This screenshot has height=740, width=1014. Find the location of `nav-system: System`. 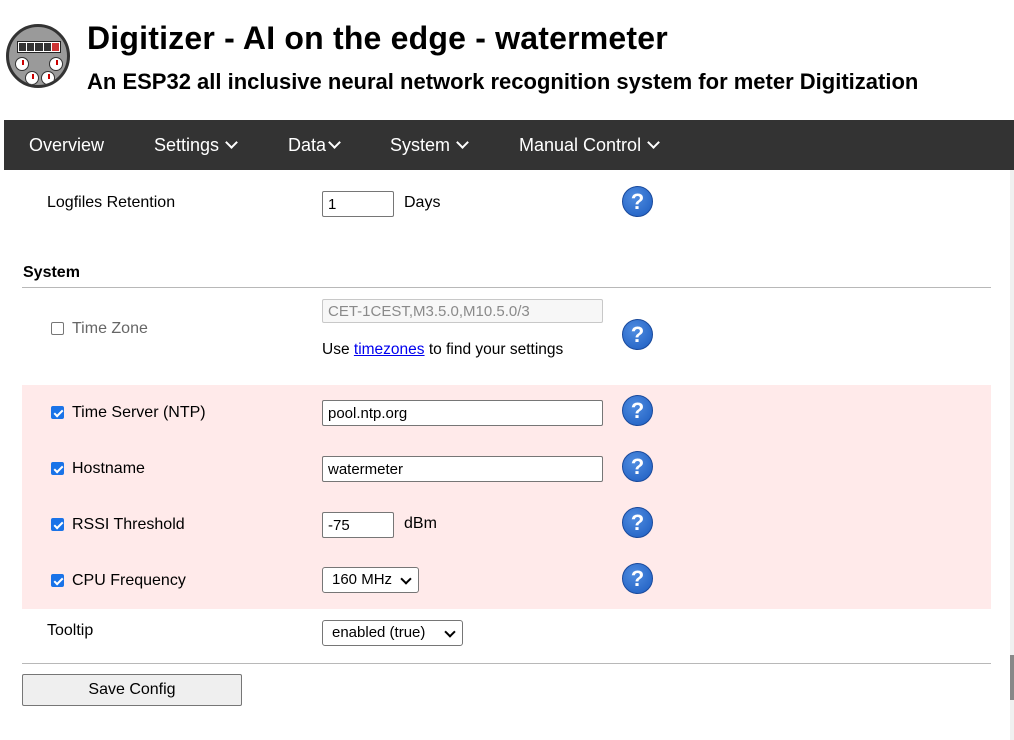

nav-system: System is located at coordinates (429, 145).